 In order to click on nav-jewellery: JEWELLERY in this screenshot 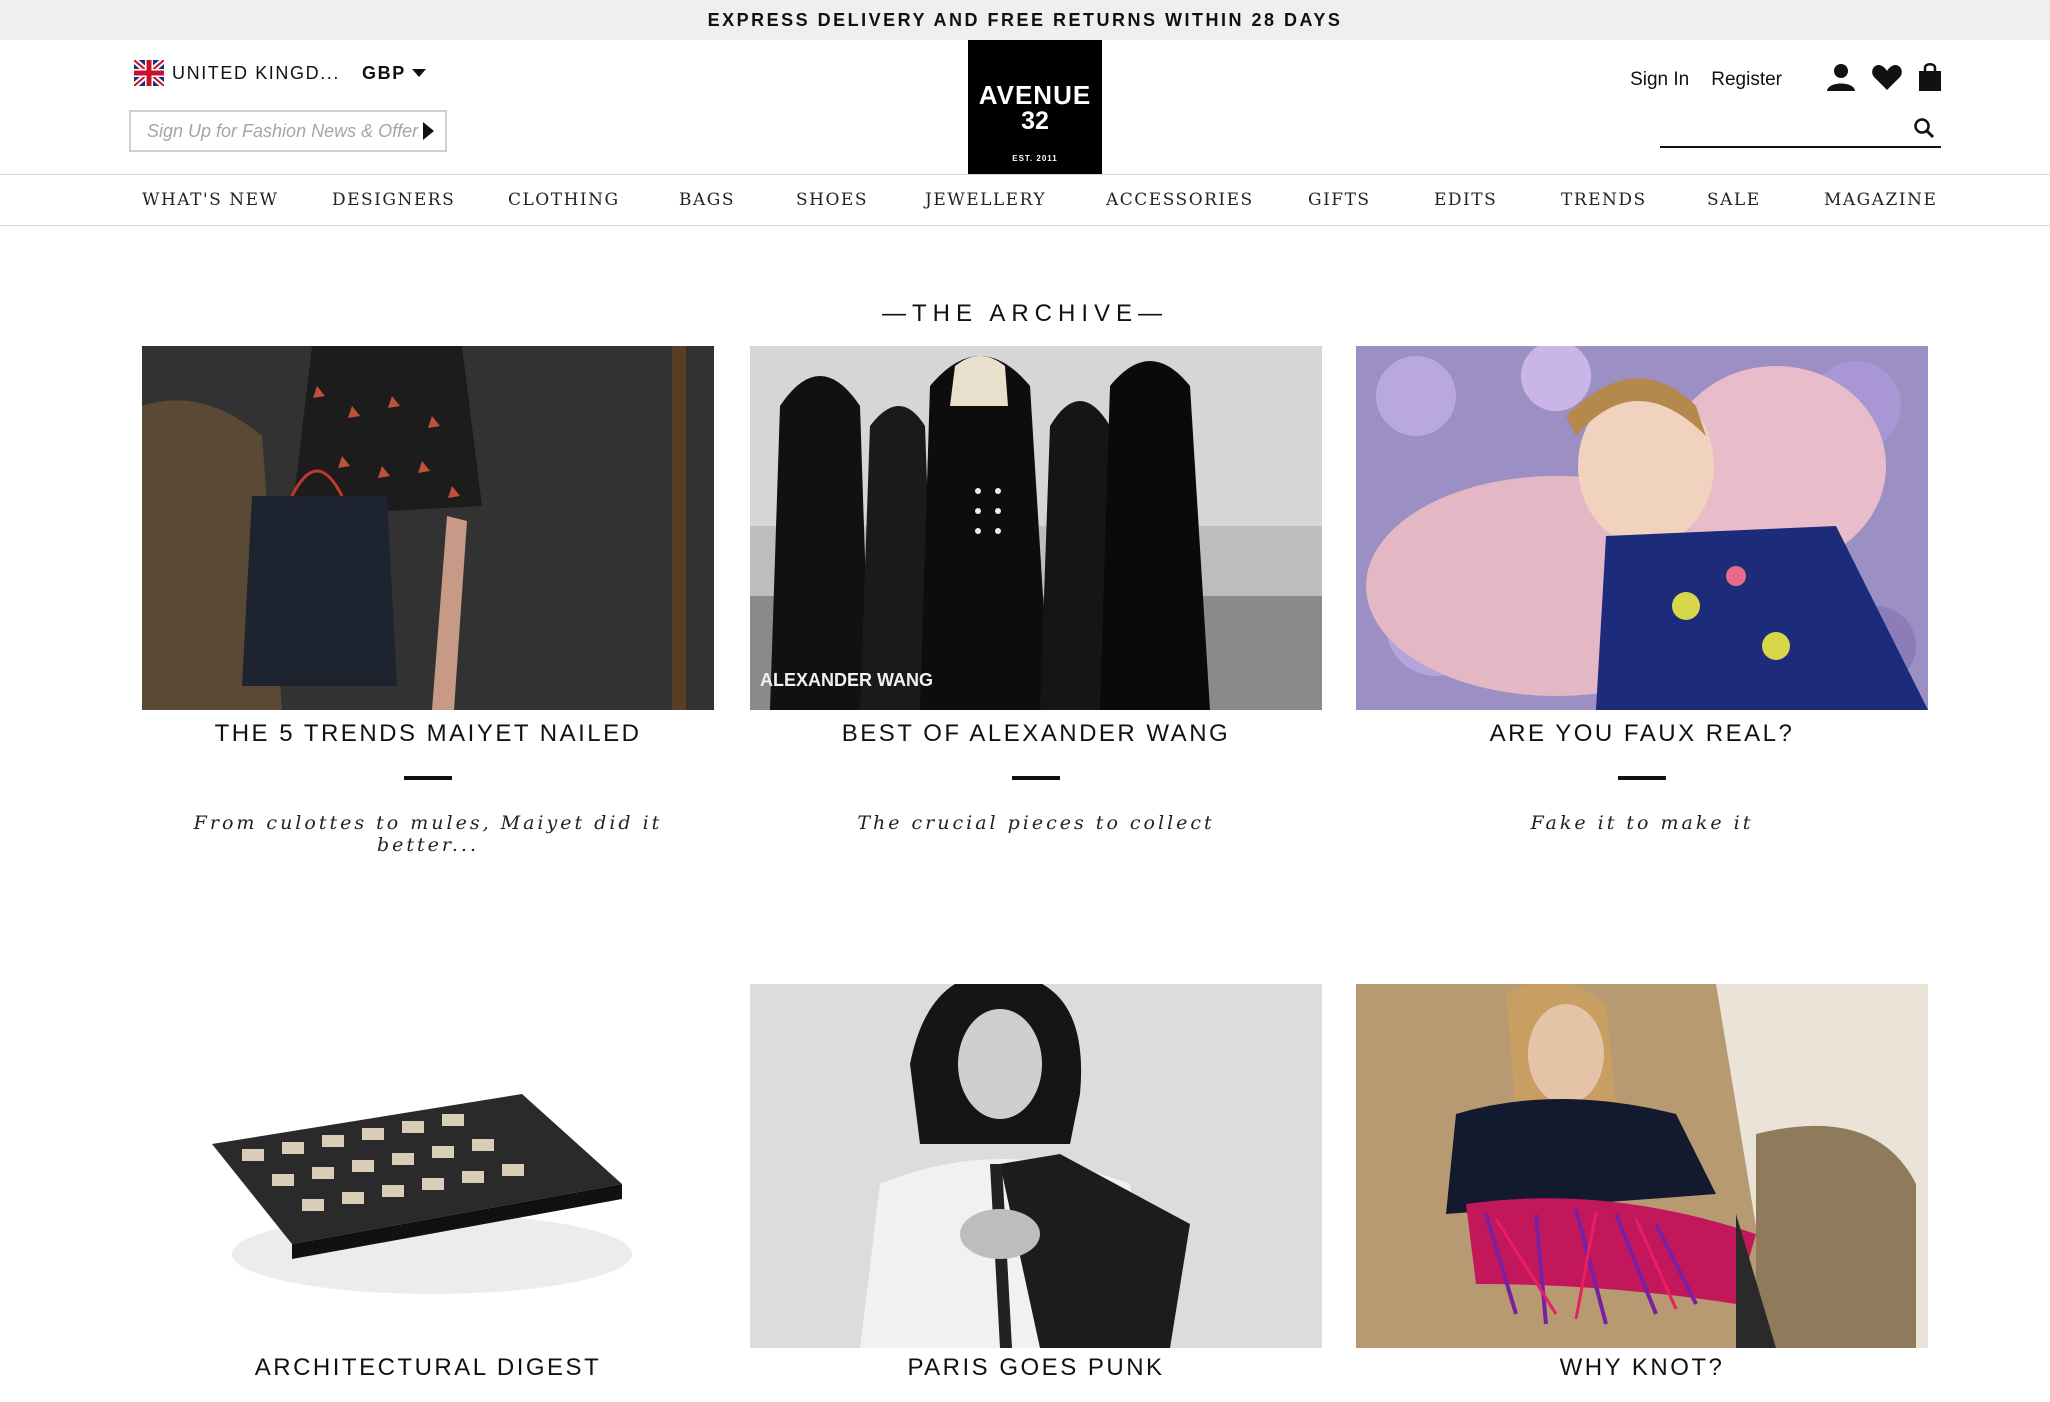, I will do `click(985, 200)`.